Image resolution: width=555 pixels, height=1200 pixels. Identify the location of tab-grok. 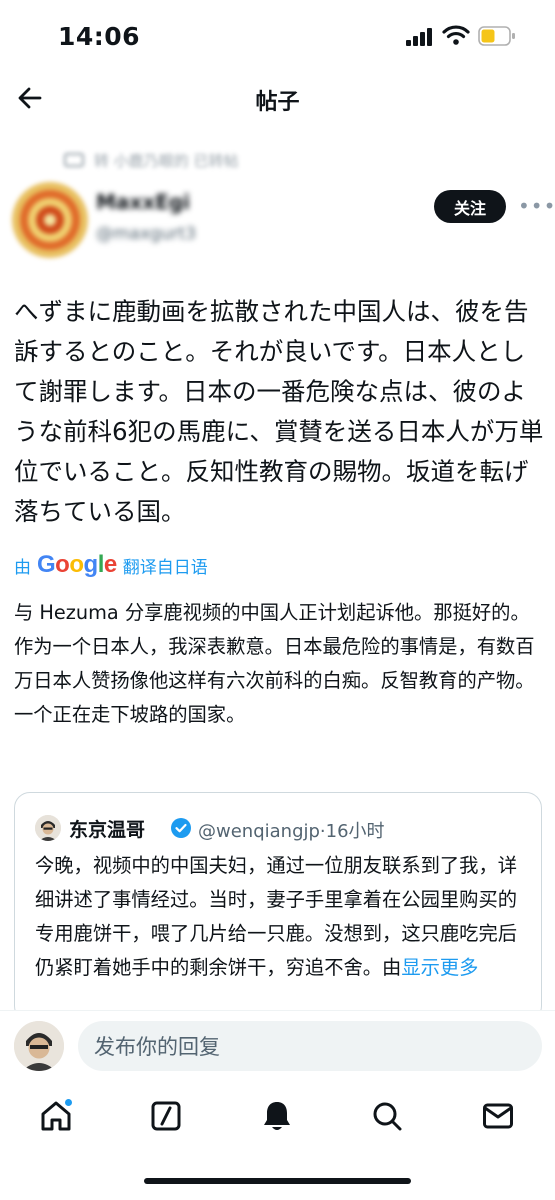
(166, 1116).